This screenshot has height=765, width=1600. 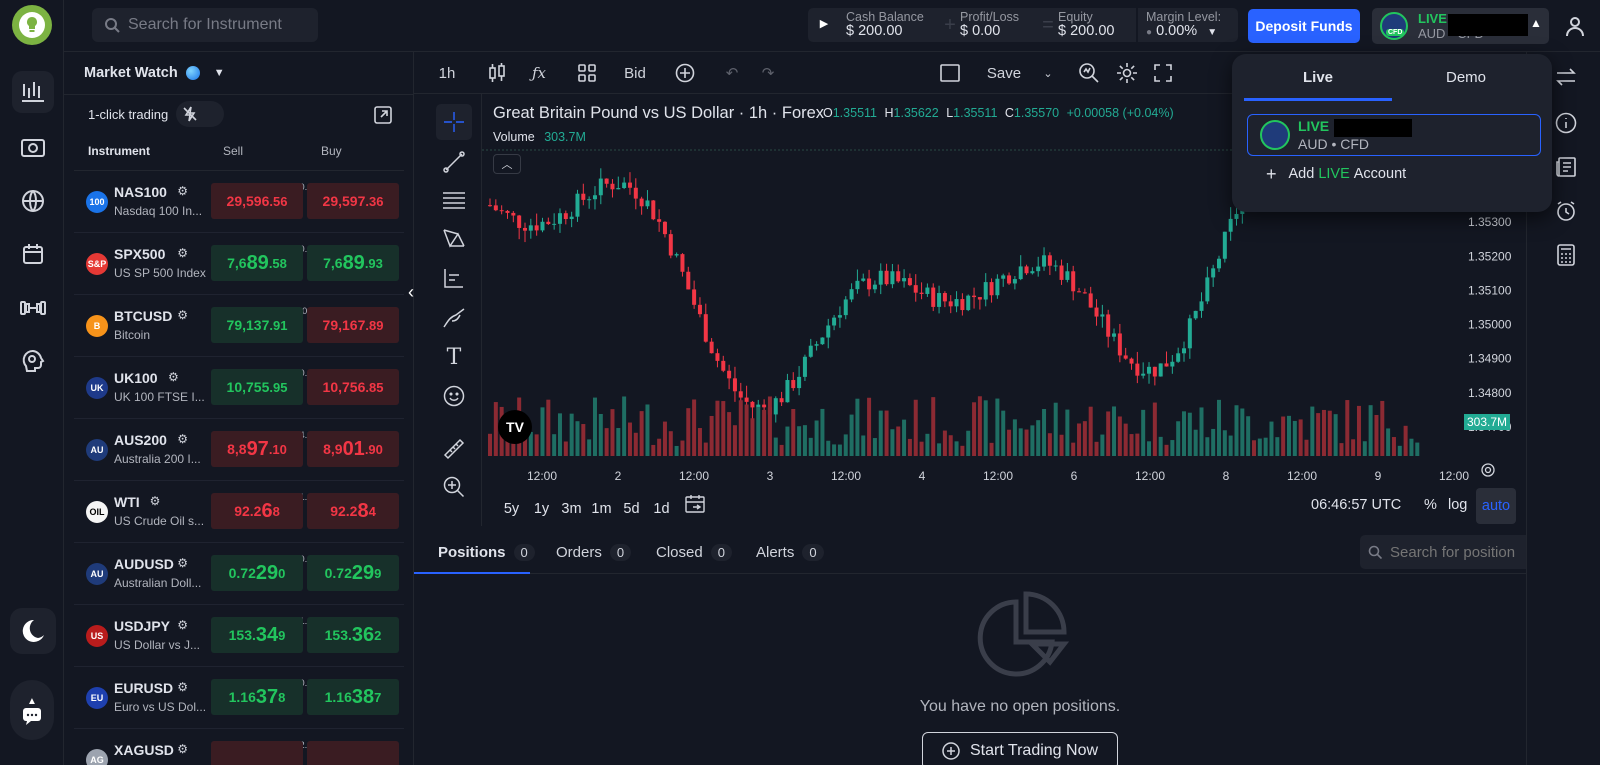 What do you see at coordinates (635, 73) in the screenshot?
I see `price-type-selector: Bid` at bounding box center [635, 73].